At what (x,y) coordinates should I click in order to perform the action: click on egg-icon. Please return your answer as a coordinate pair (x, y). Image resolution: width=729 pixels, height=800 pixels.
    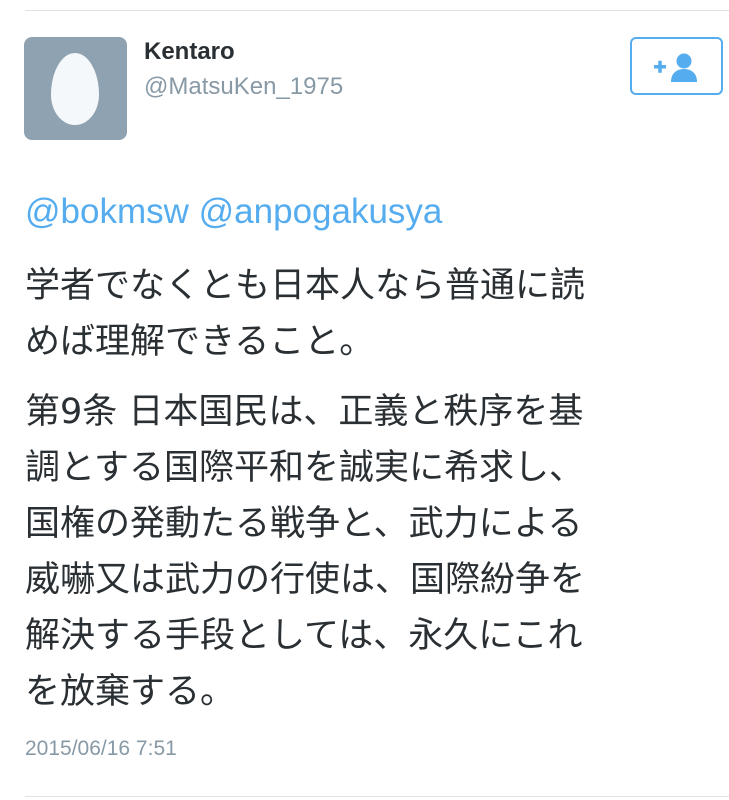
    Looking at the image, I should click on (75, 89).